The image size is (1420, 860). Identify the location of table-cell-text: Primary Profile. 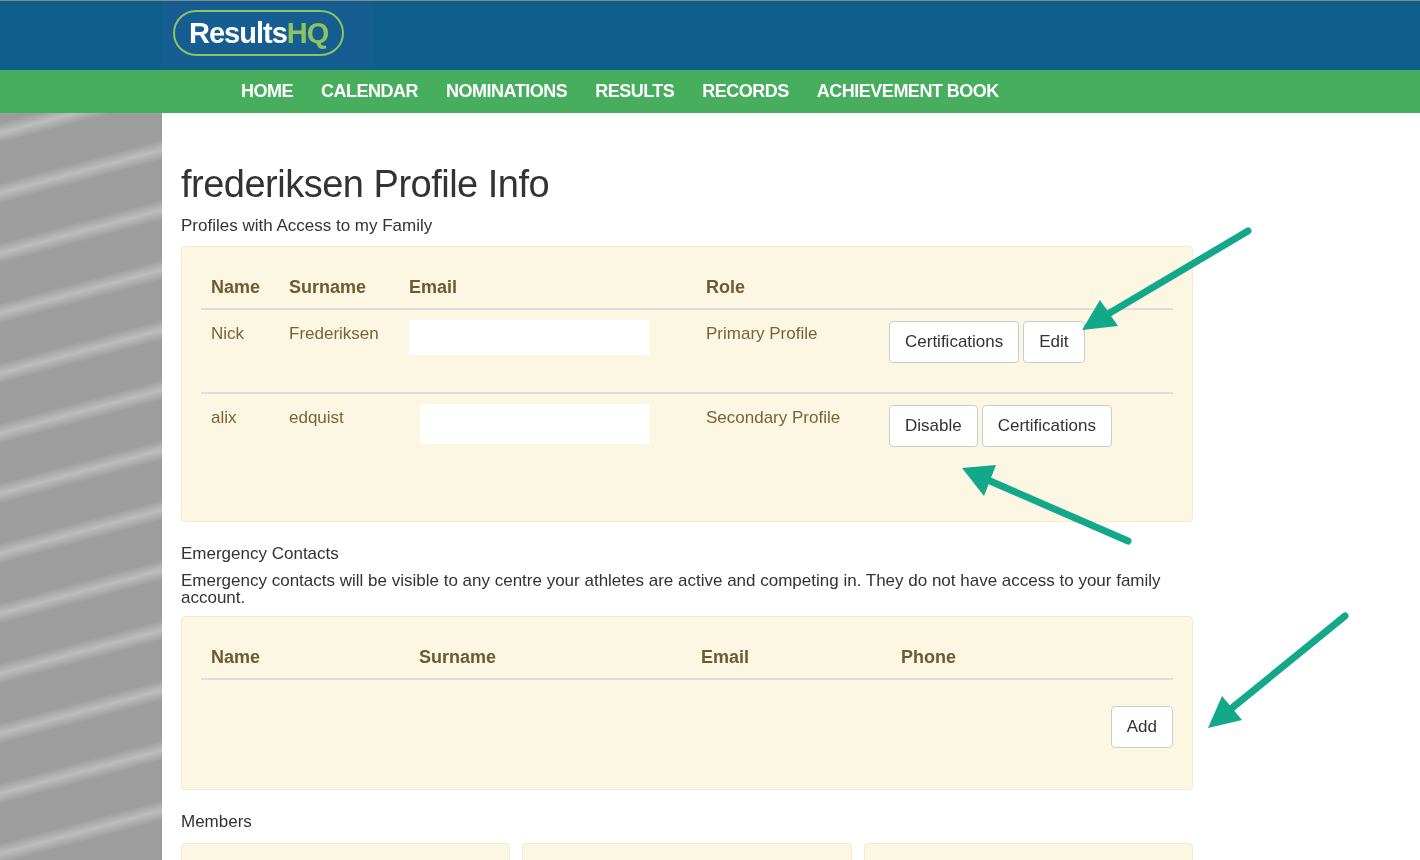
(762, 333).